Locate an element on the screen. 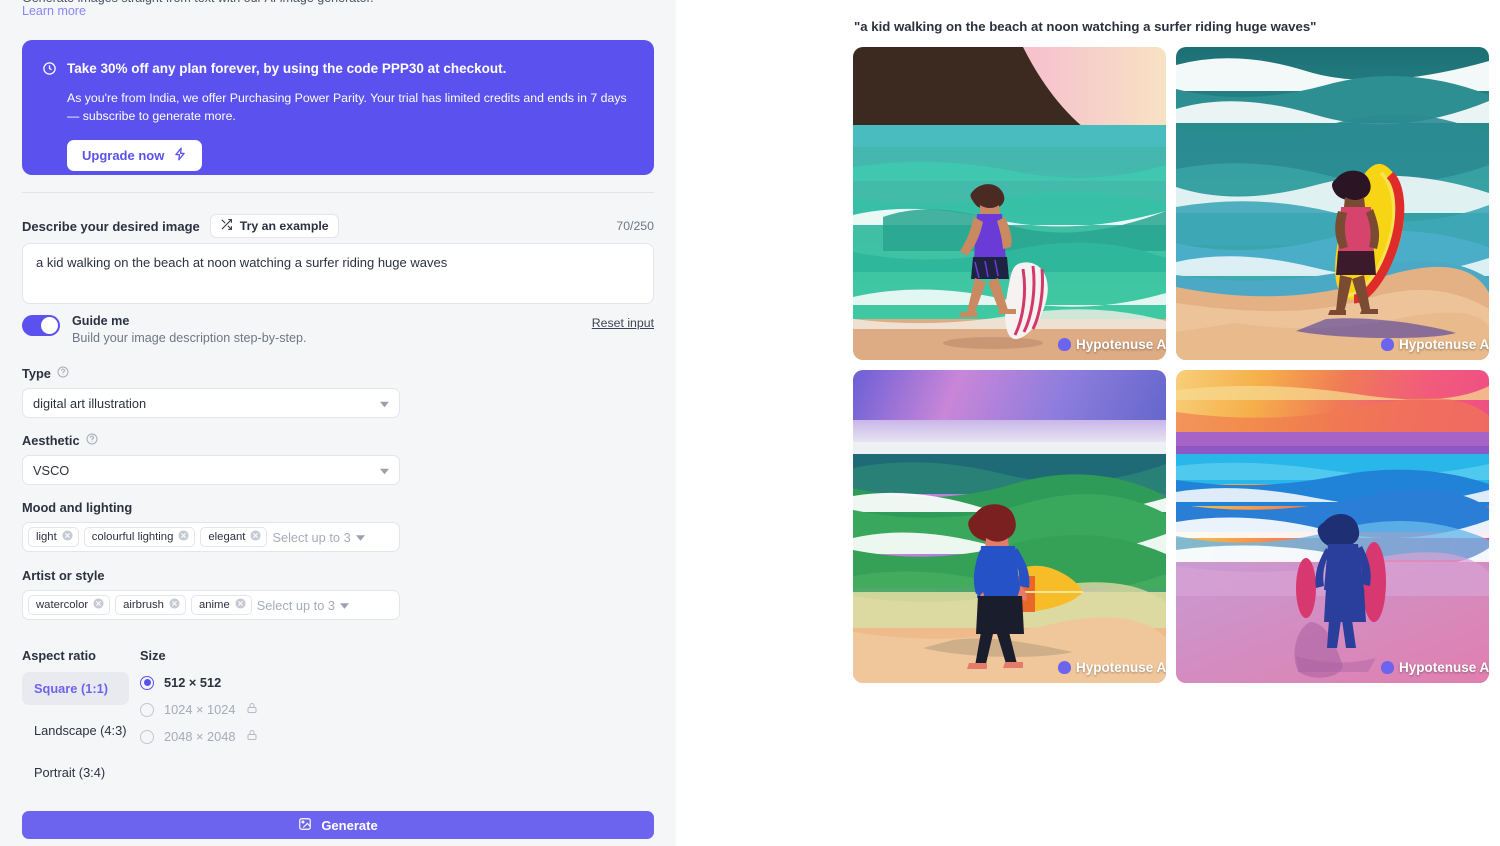 The height and width of the screenshot is (846, 1500). promo-title-after: at checkout. is located at coordinates (465, 68).